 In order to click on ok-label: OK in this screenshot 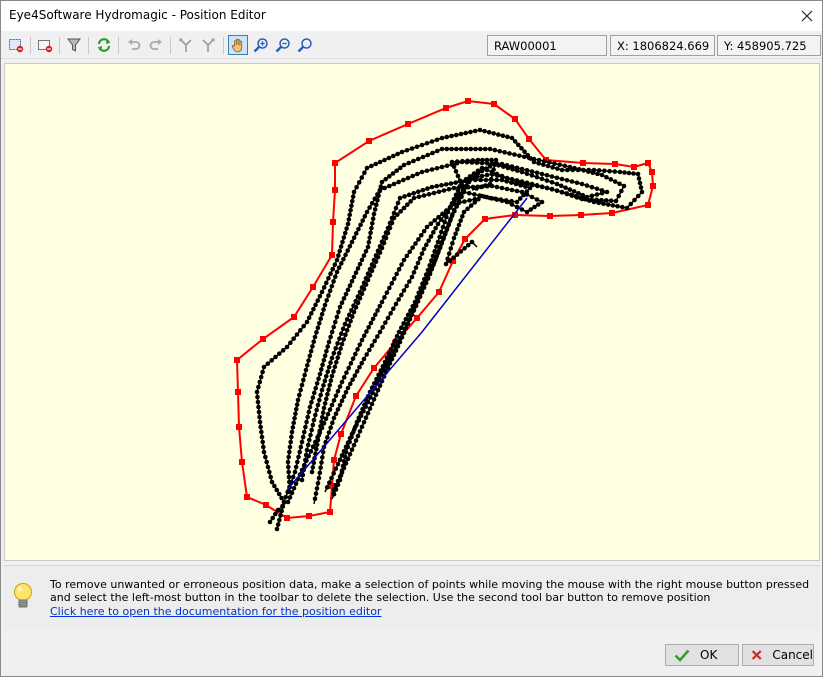, I will do `click(709, 655)`.